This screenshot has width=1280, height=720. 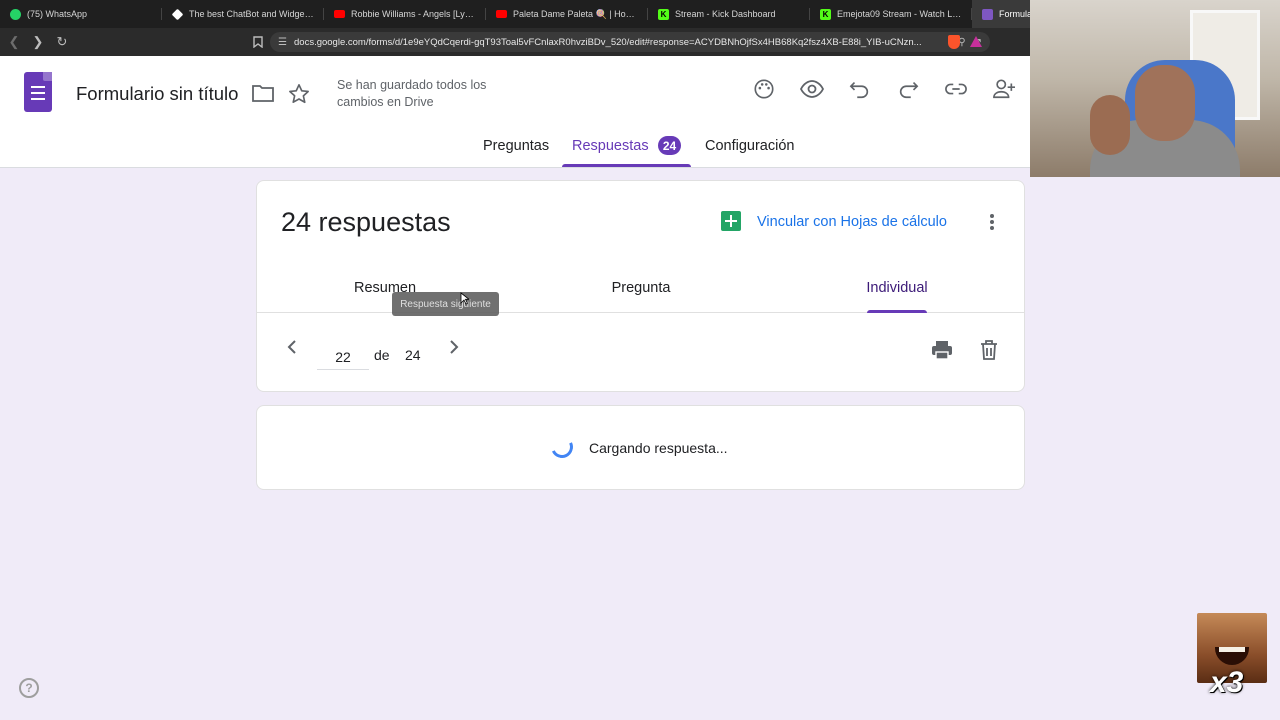 What do you see at coordinates (860, 89) in the screenshot?
I see `undo-icon` at bounding box center [860, 89].